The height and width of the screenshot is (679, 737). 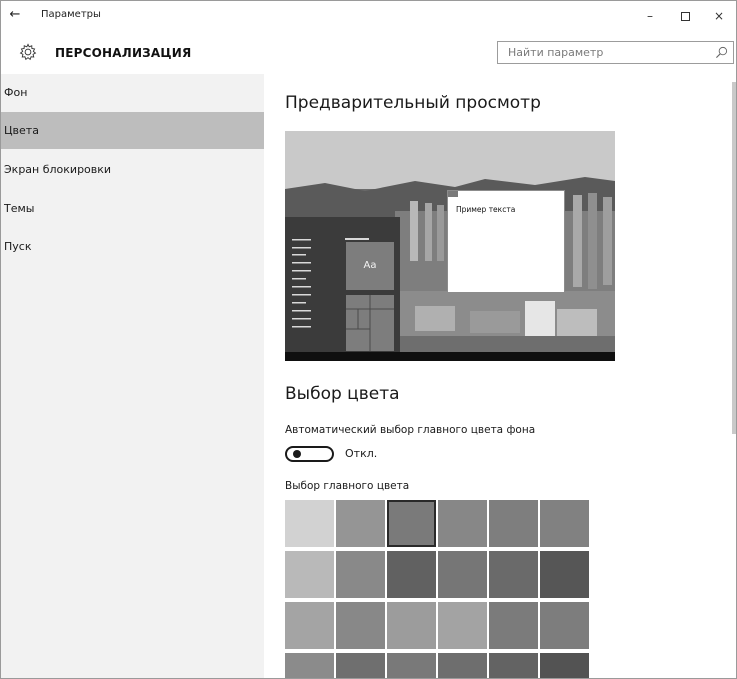 I want to click on search-icon, so click(x=721, y=52).